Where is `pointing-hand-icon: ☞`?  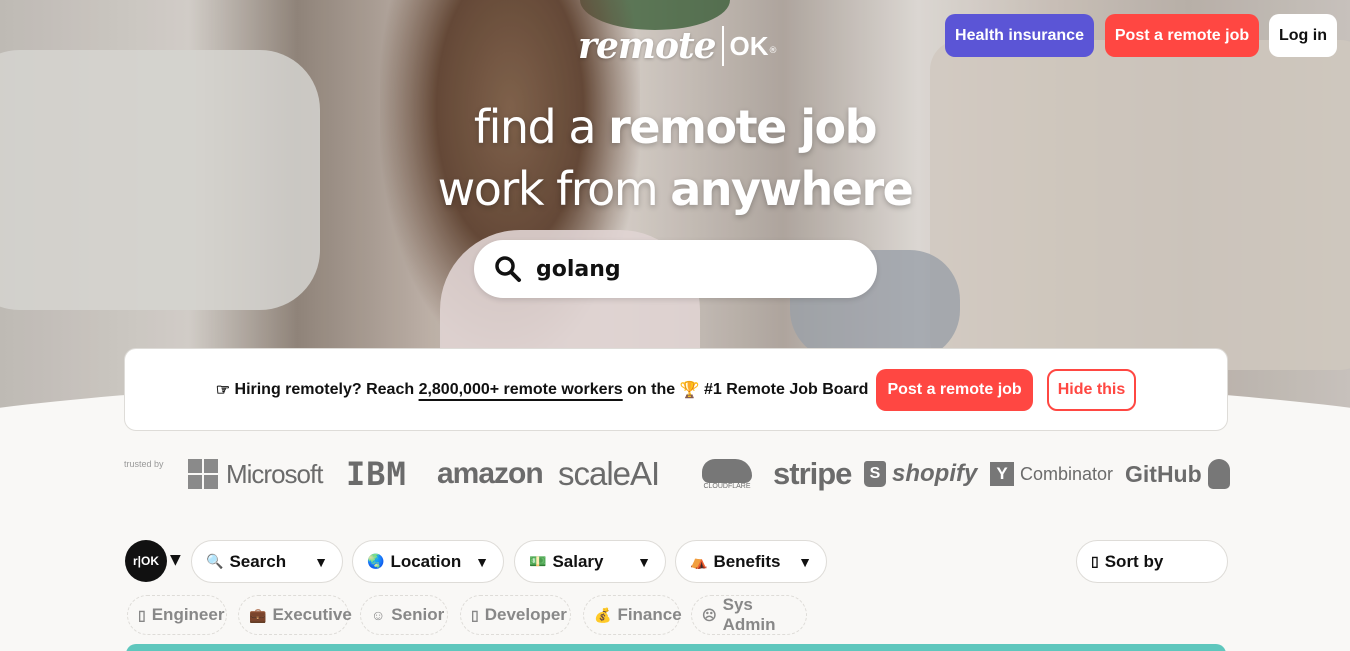 pointing-hand-icon: ☞ is located at coordinates (223, 390).